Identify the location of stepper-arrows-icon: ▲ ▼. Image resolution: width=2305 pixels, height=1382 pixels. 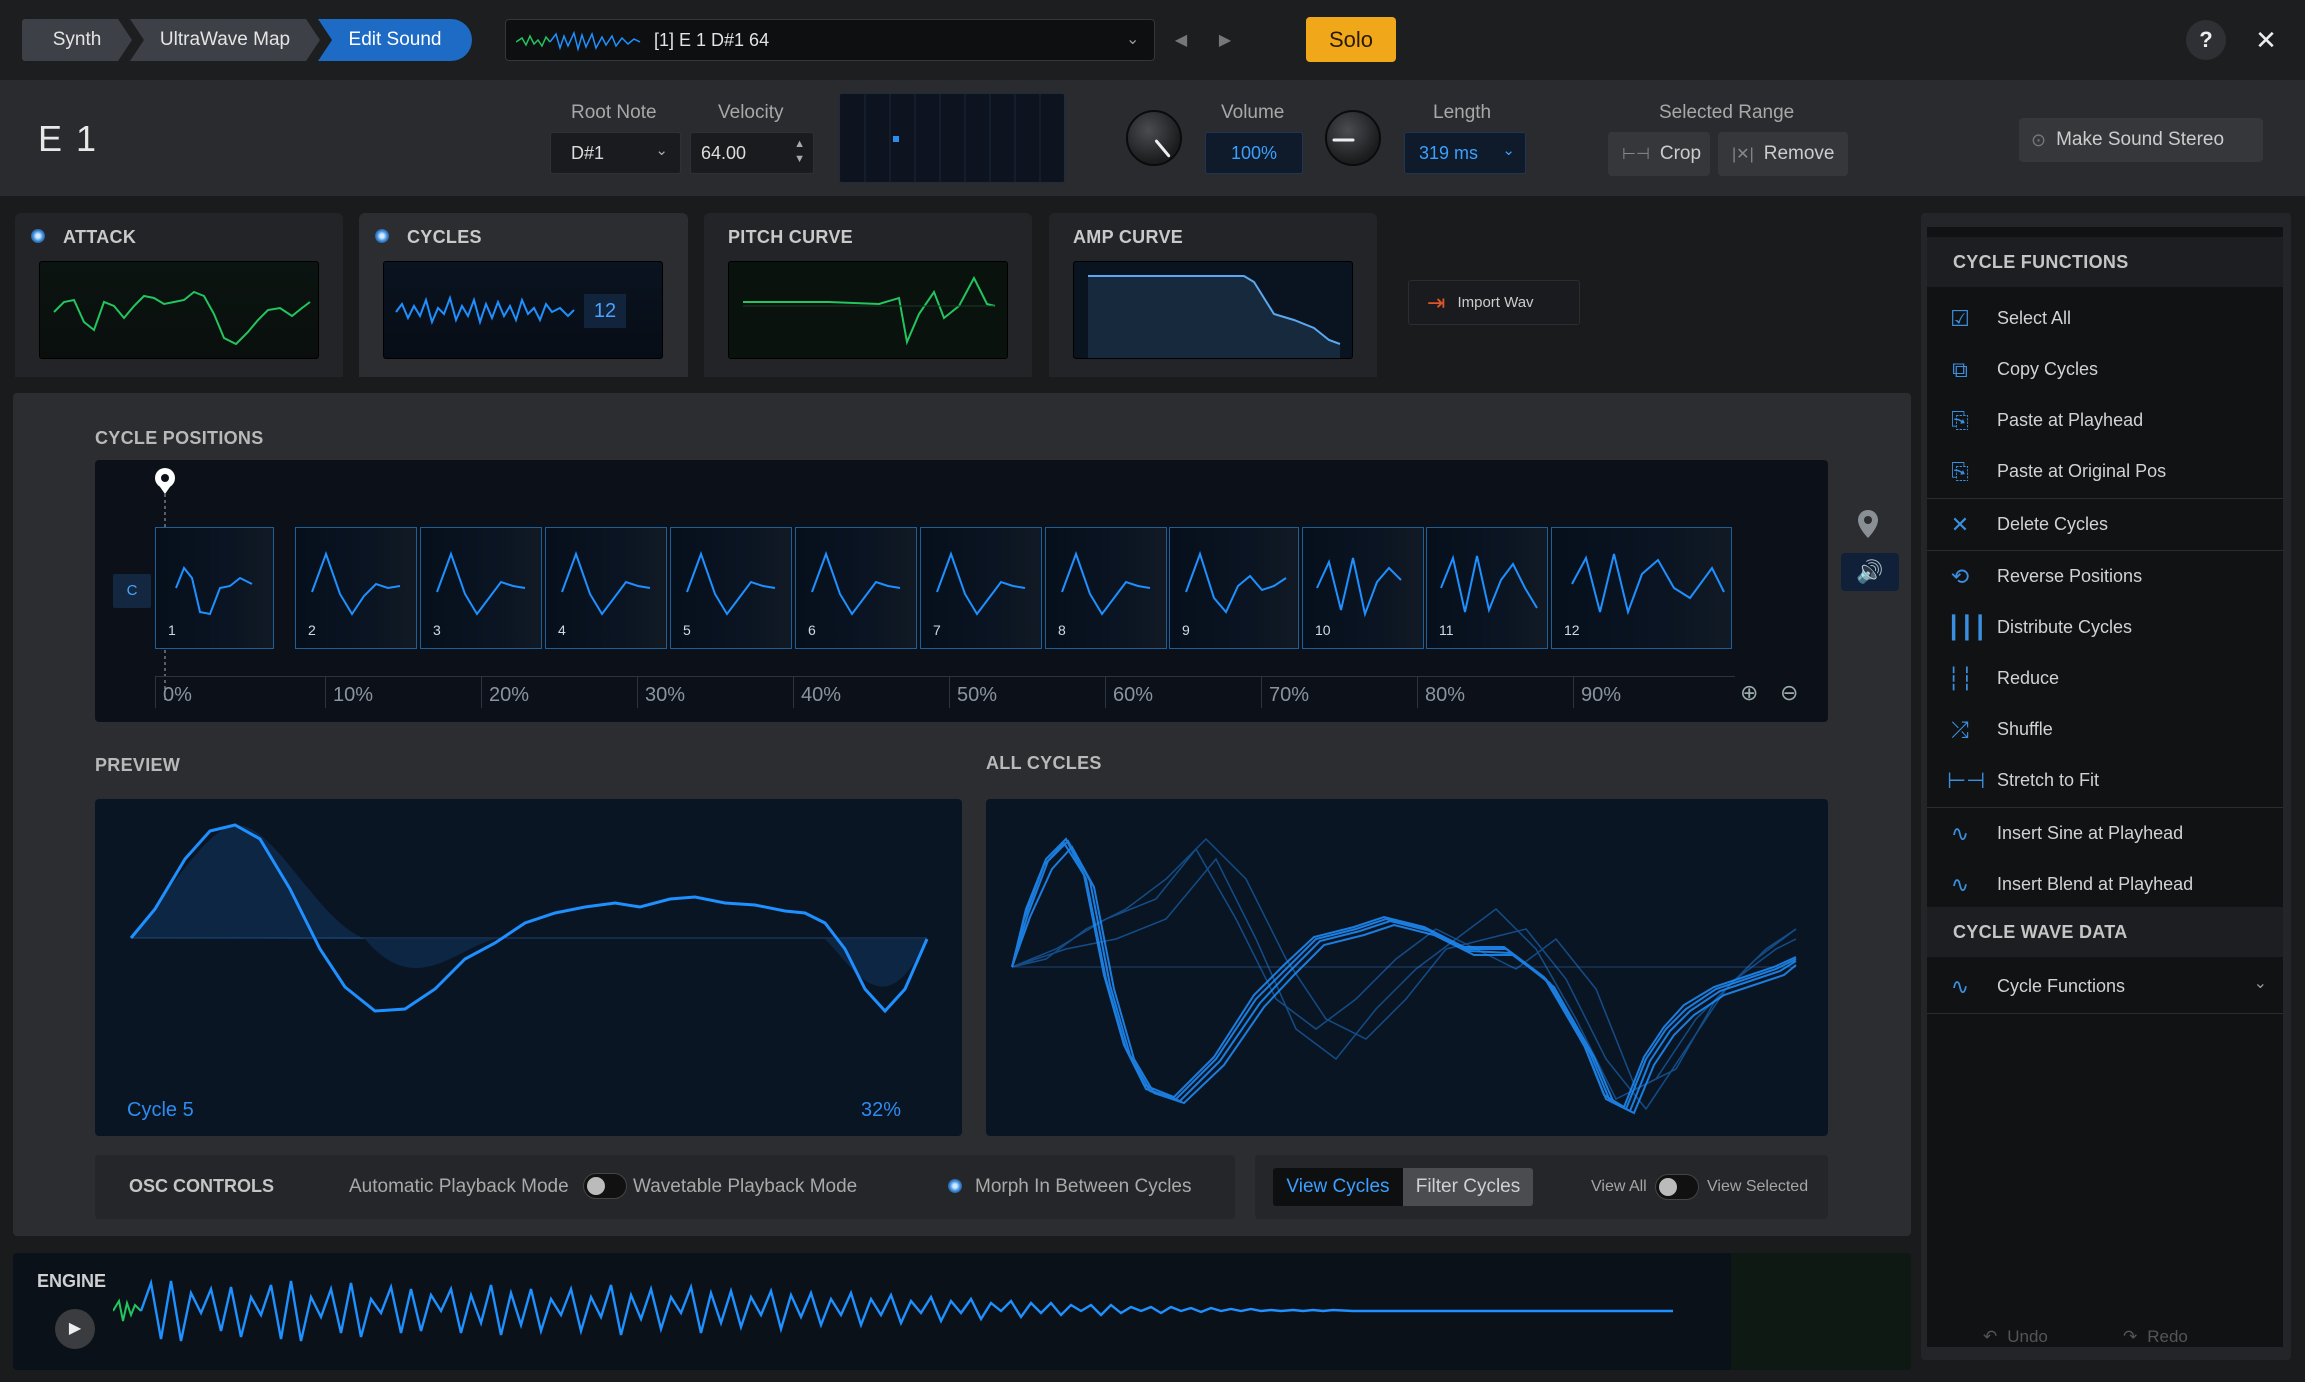
(799, 152).